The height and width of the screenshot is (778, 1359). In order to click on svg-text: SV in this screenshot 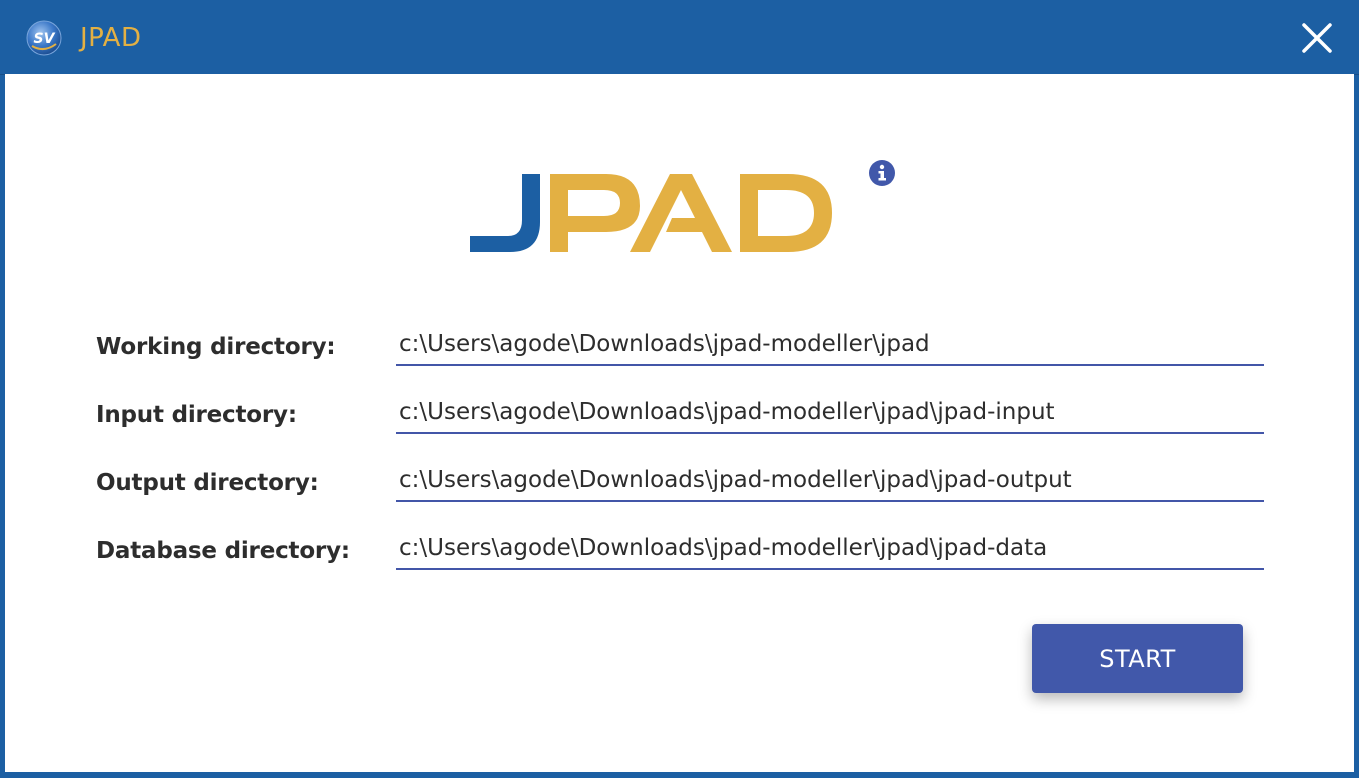, I will do `click(45, 39)`.